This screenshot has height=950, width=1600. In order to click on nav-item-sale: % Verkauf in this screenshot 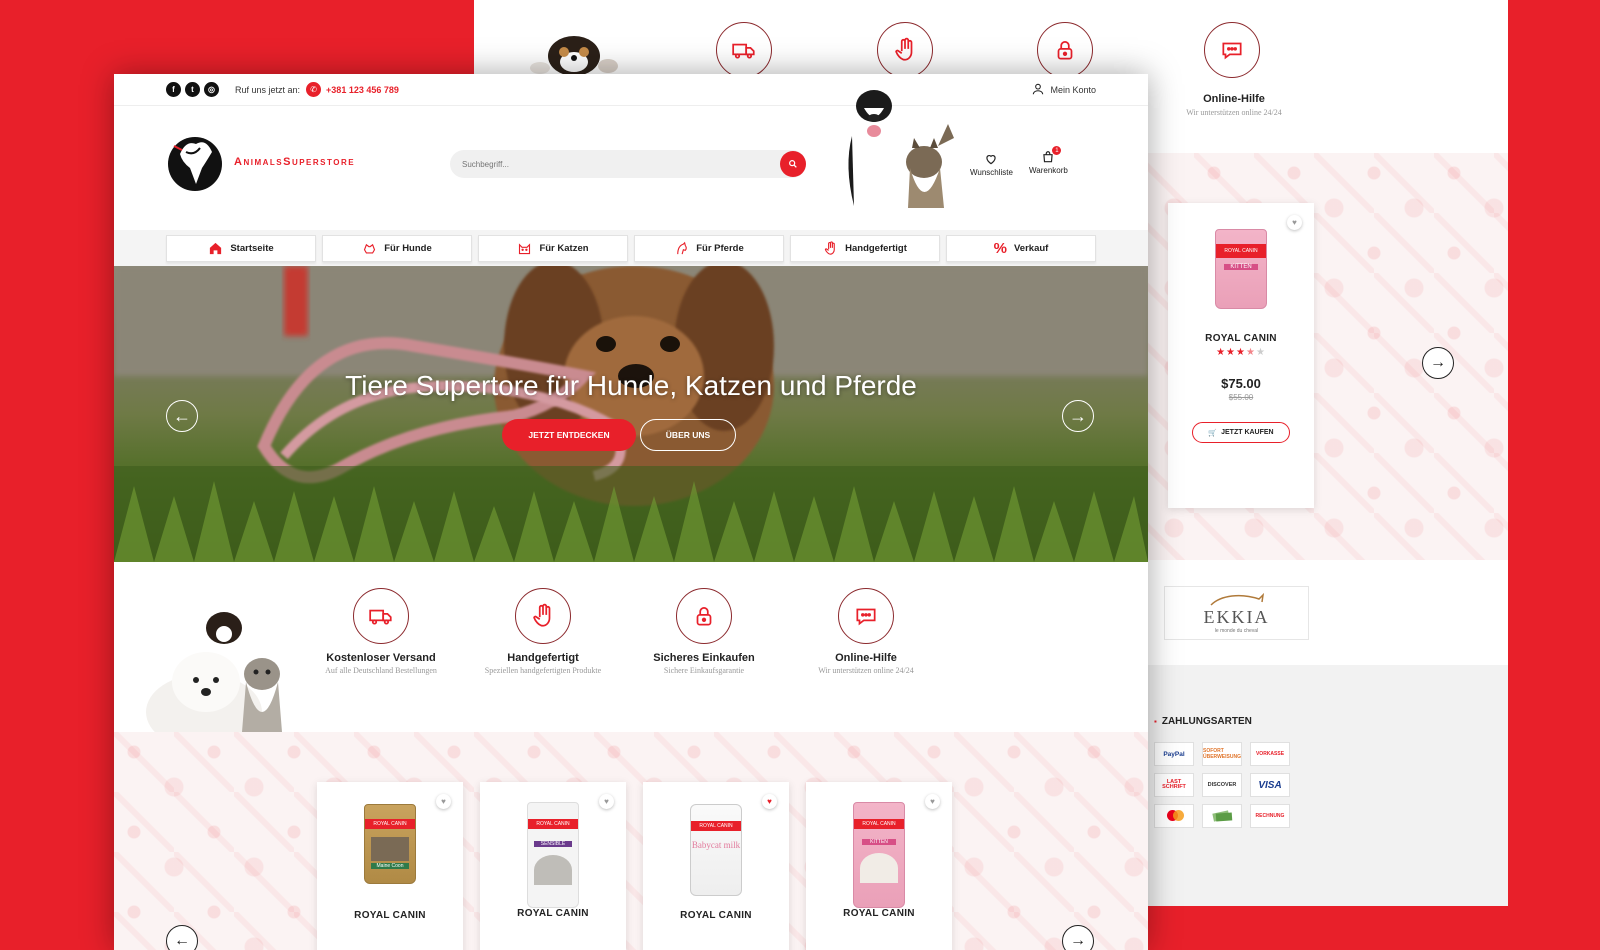, I will do `click(1021, 248)`.